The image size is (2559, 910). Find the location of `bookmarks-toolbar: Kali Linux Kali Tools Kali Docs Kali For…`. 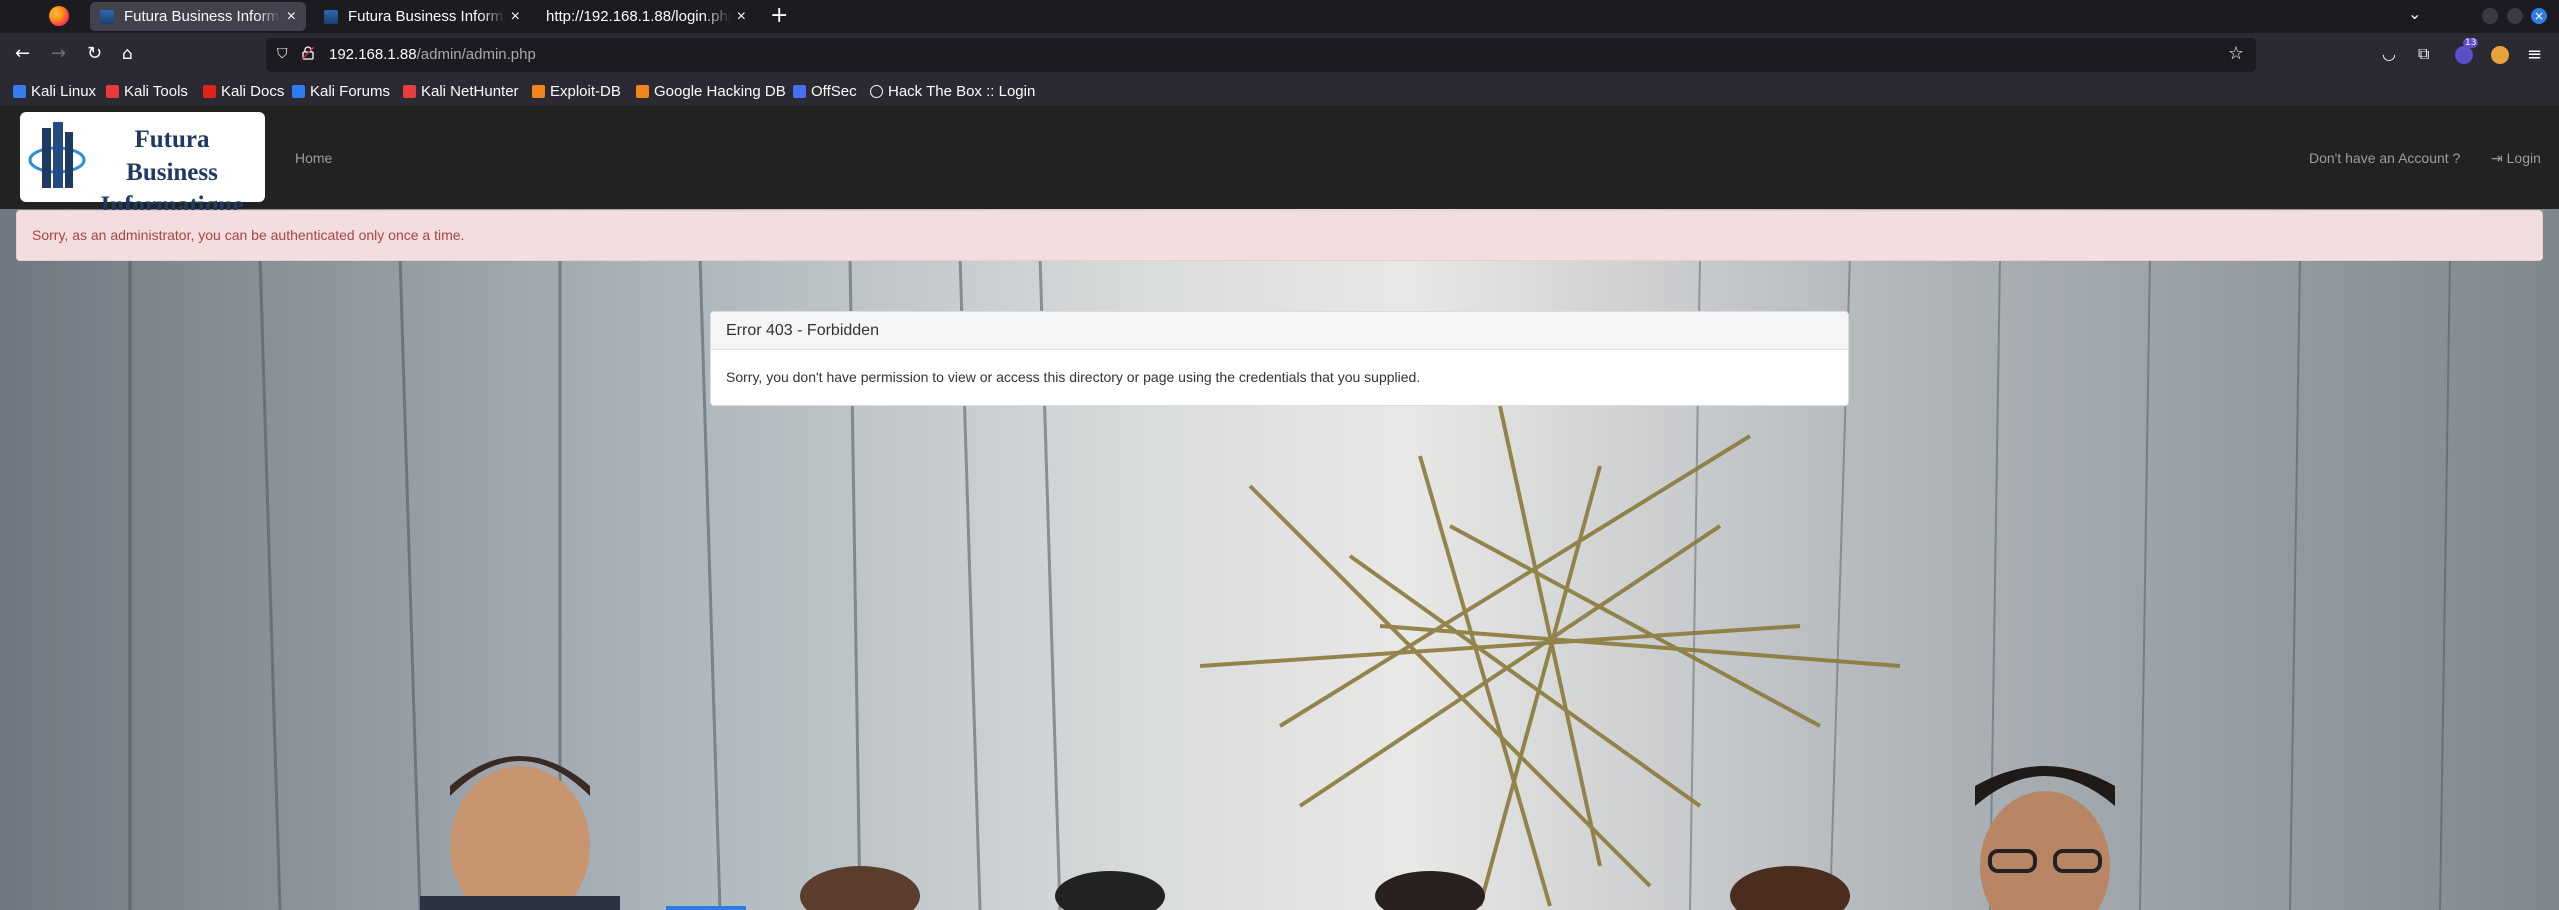

bookmarks-toolbar: Kali Linux Kali Tools Kali Docs Kali For… is located at coordinates (1279, 92).